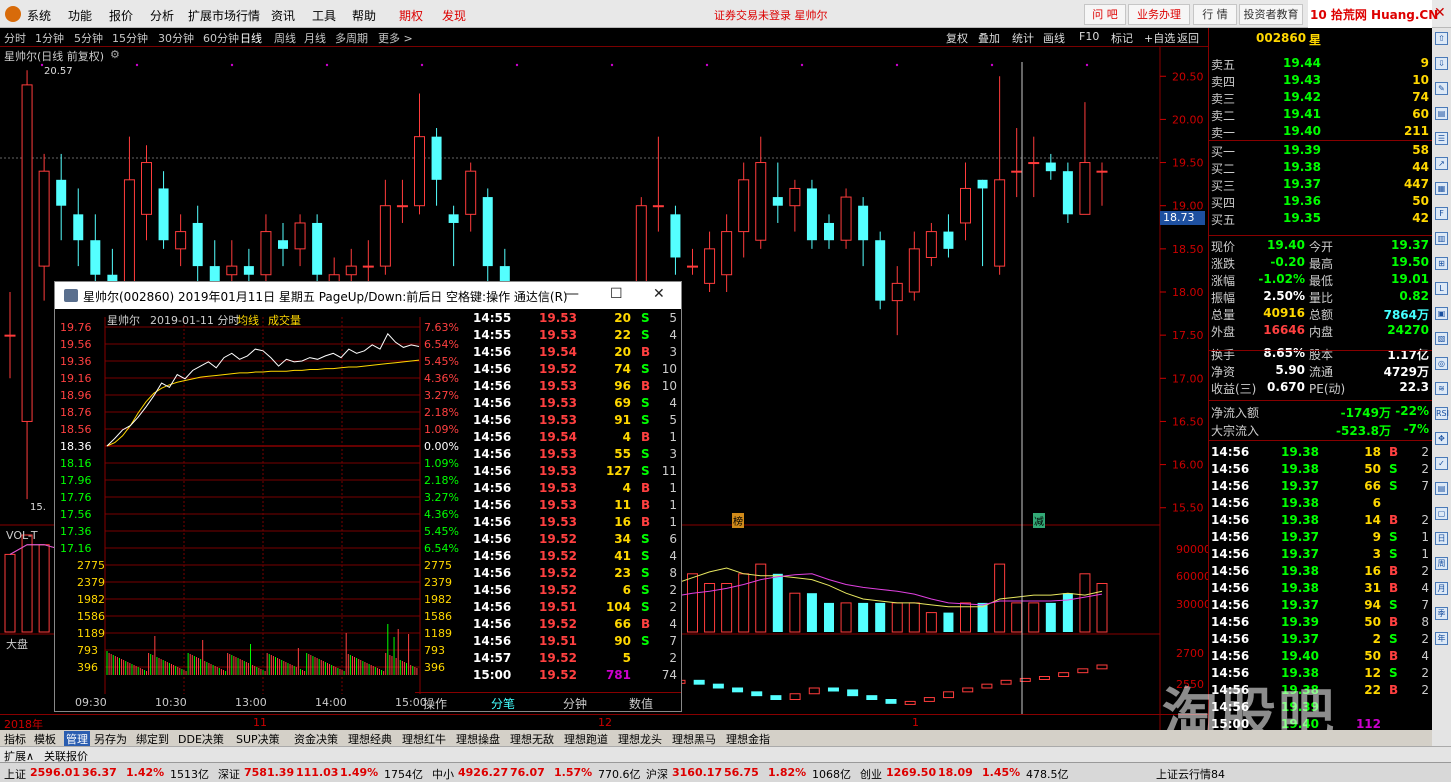  Describe the element at coordinates (395, 38) in the screenshot. I see `period-tab-10: 更多 >` at that location.